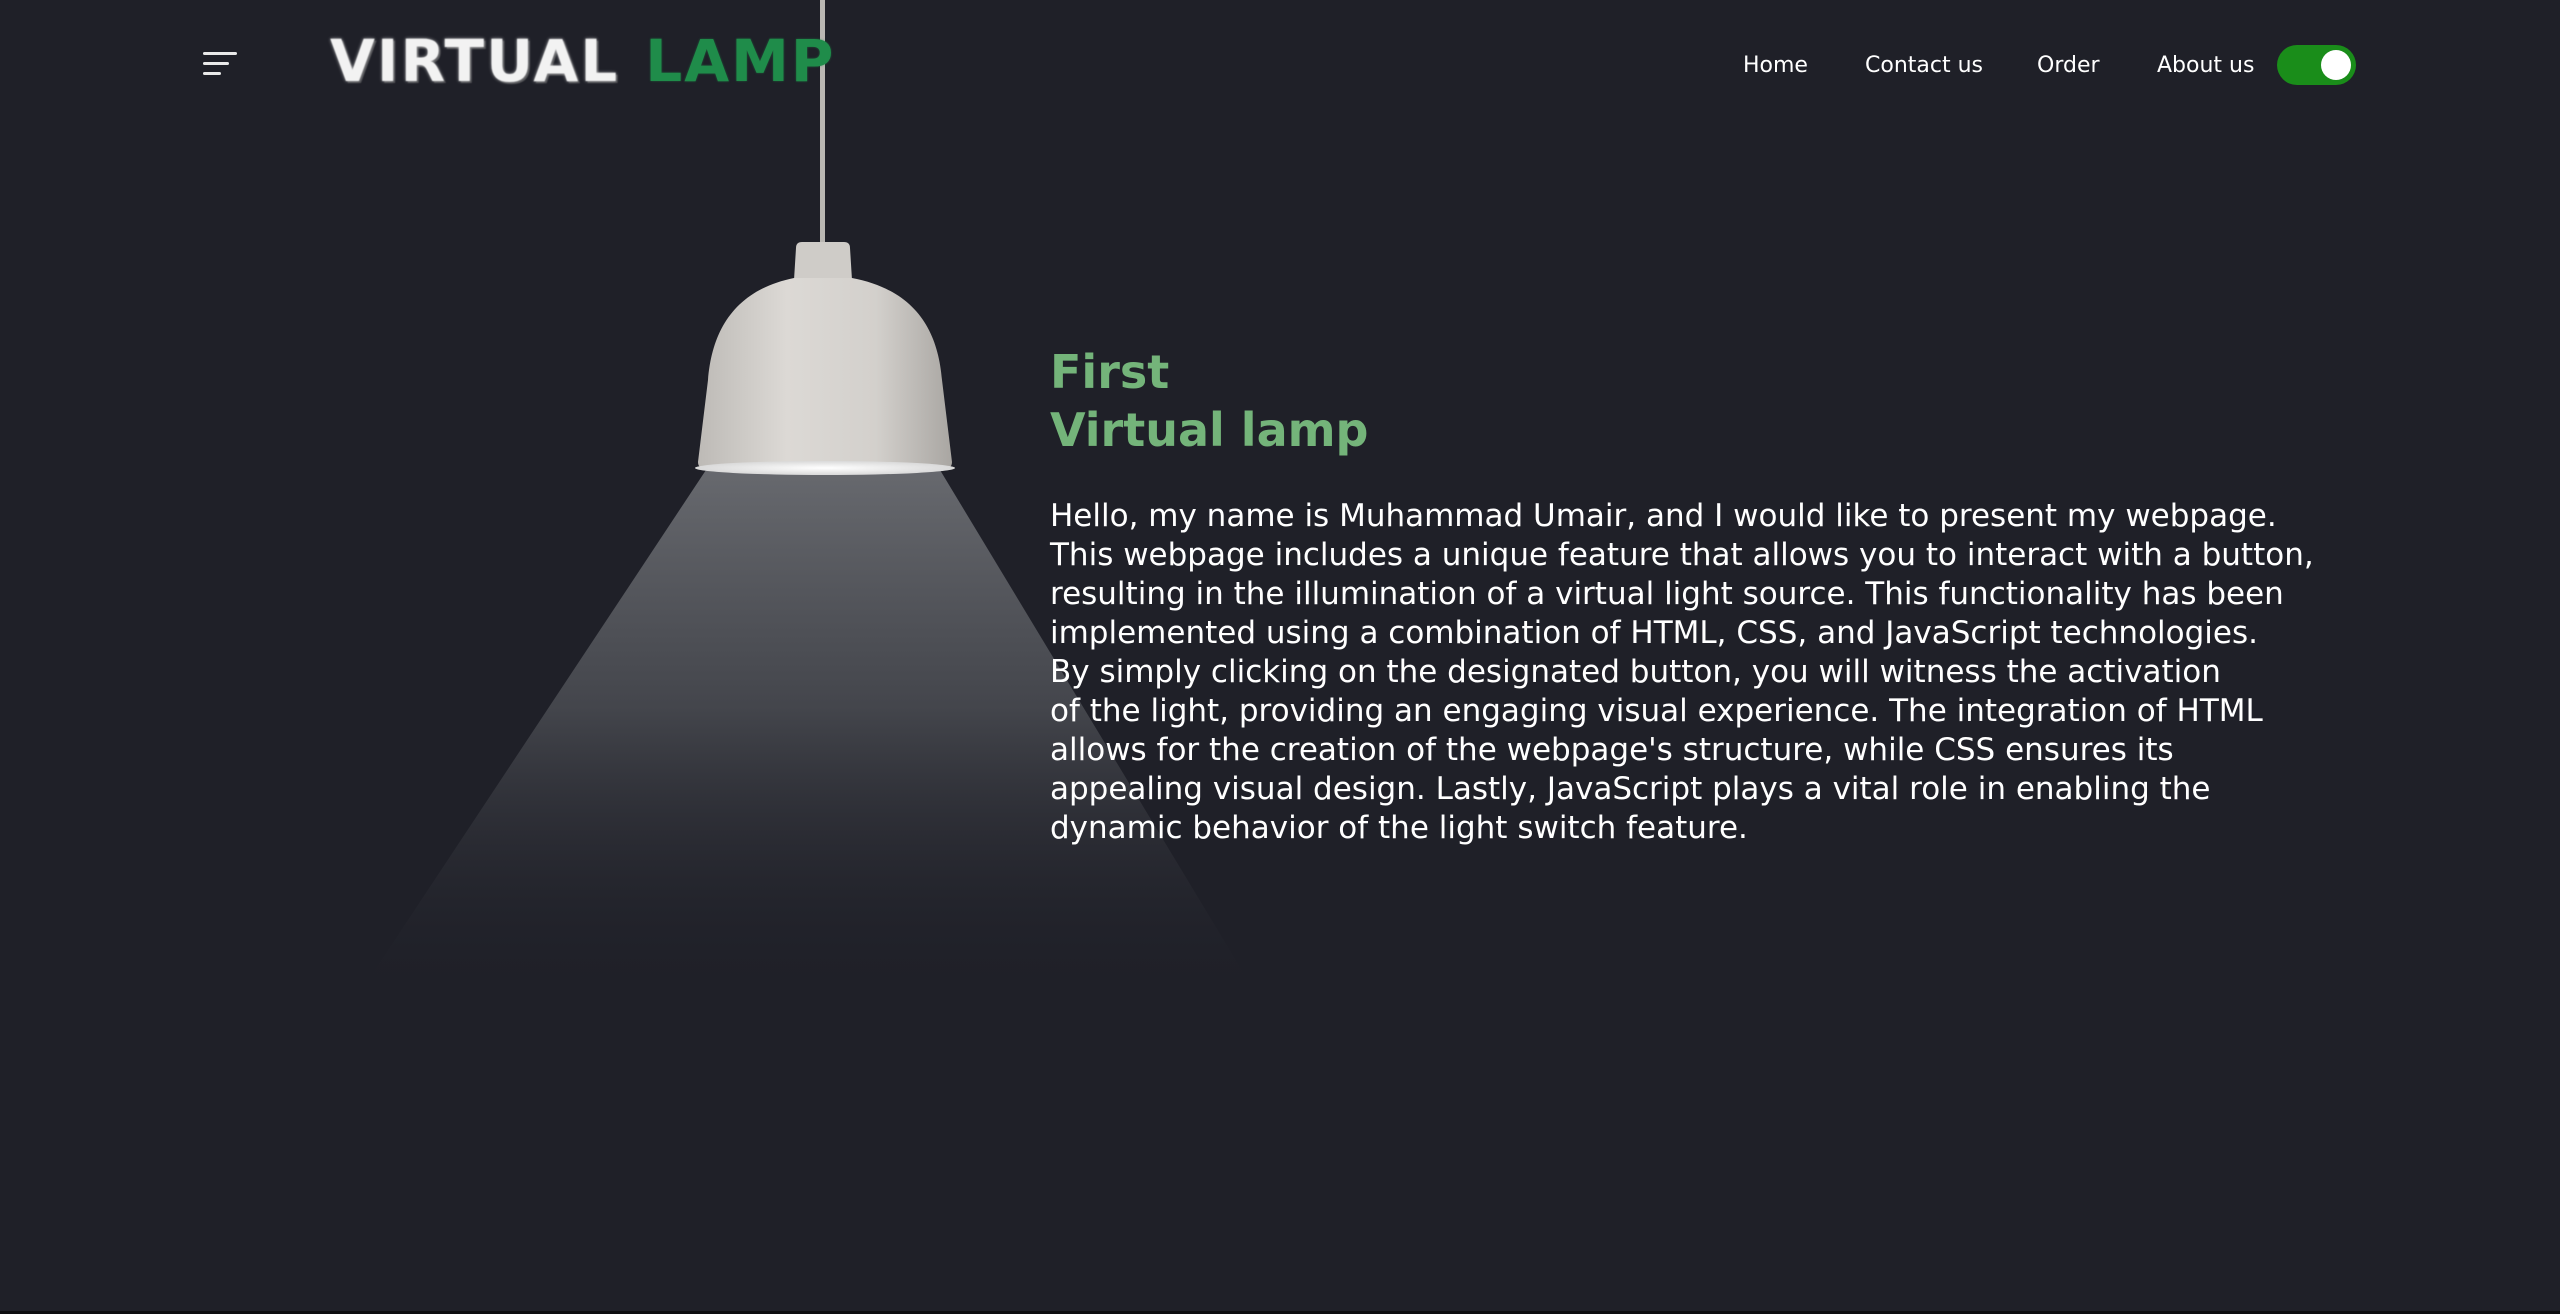 This screenshot has width=2560, height=1314. I want to click on site-logo: VIRTUAL LAMP, so click(582, 61).